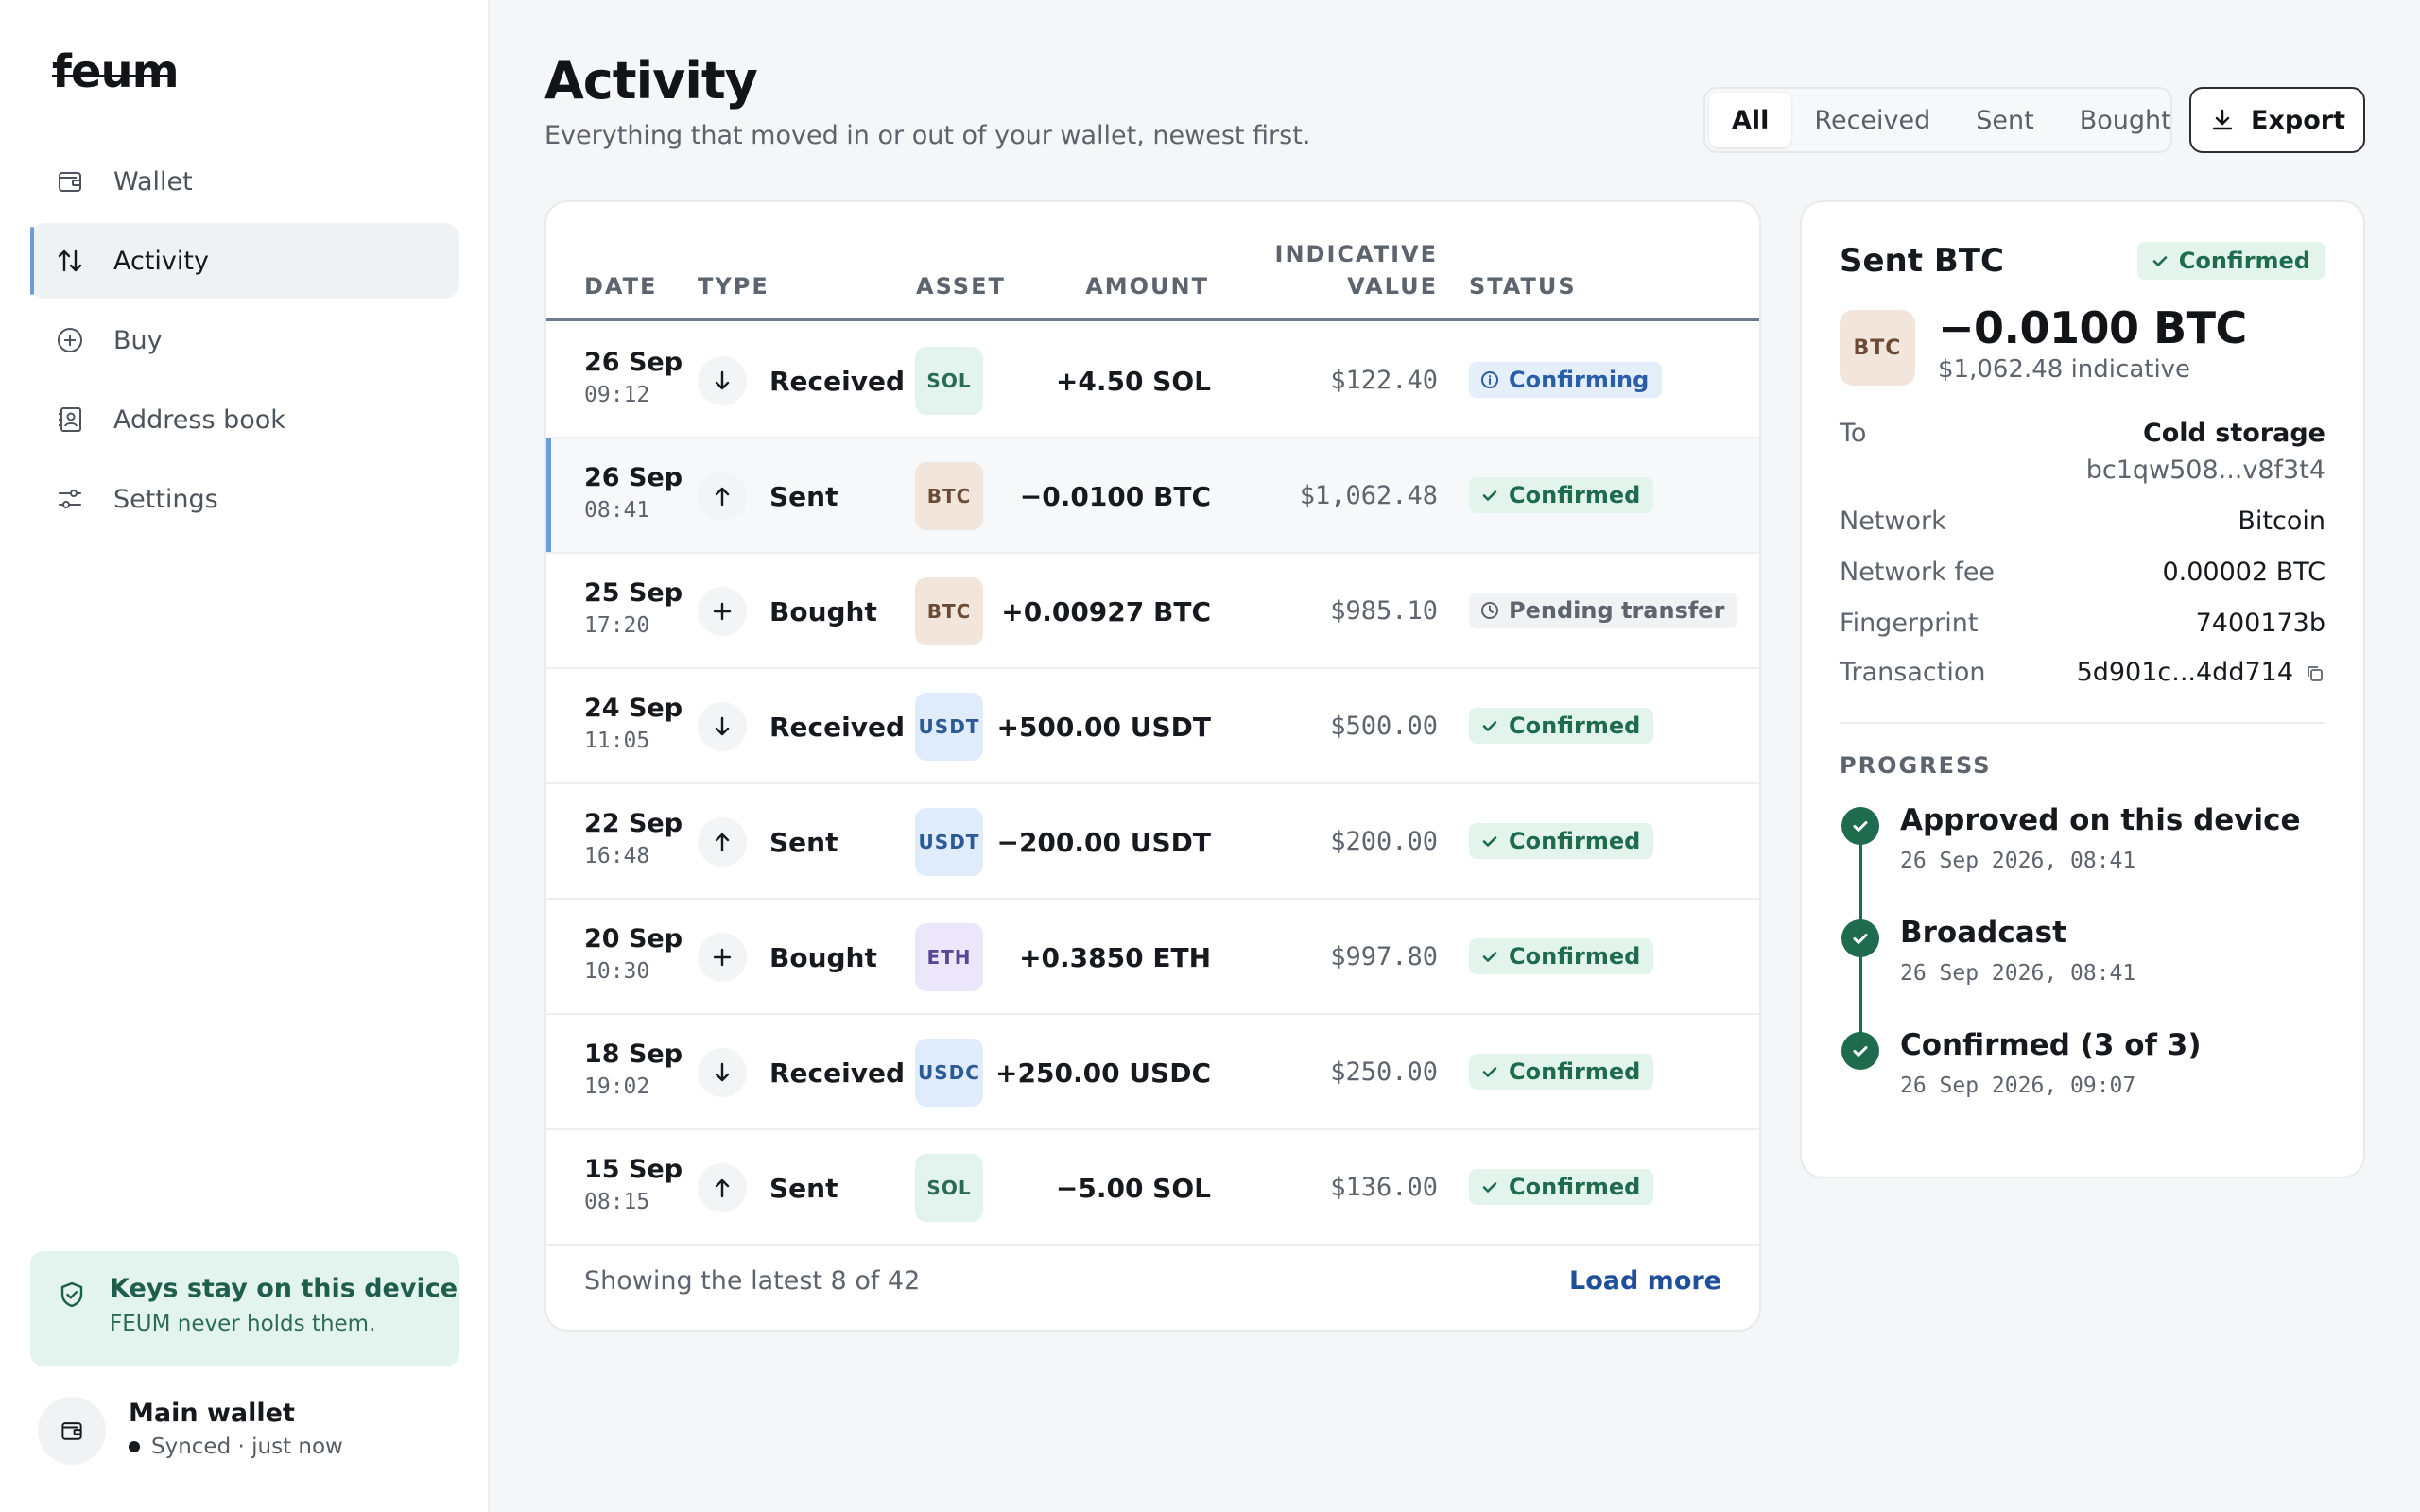 The height and width of the screenshot is (1512, 2420). I want to click on sliders-icon, so click(70, 499).